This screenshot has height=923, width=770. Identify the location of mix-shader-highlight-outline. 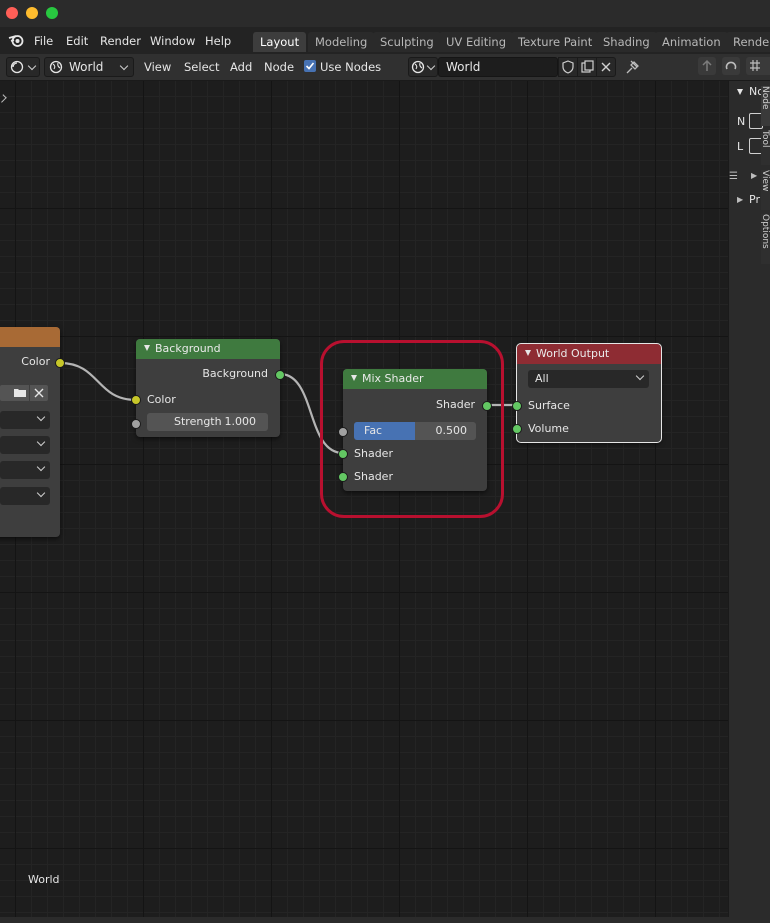
(412, 429).